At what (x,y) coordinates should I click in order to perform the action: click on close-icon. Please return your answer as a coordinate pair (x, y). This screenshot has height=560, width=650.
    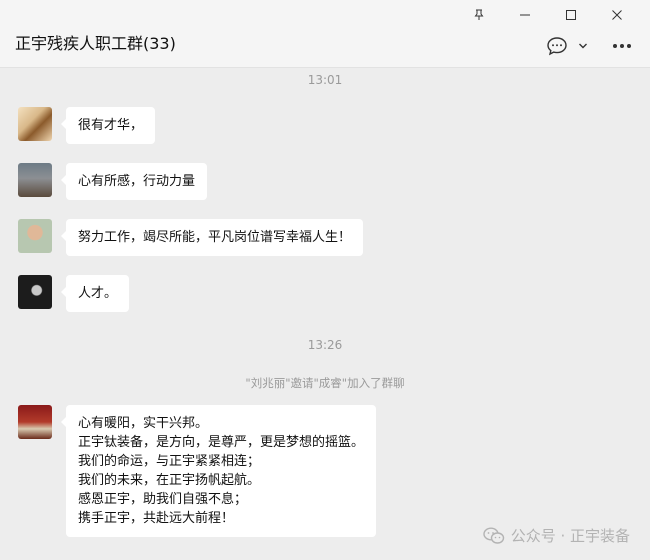
    Looking at the image, I should click on (617, 15).